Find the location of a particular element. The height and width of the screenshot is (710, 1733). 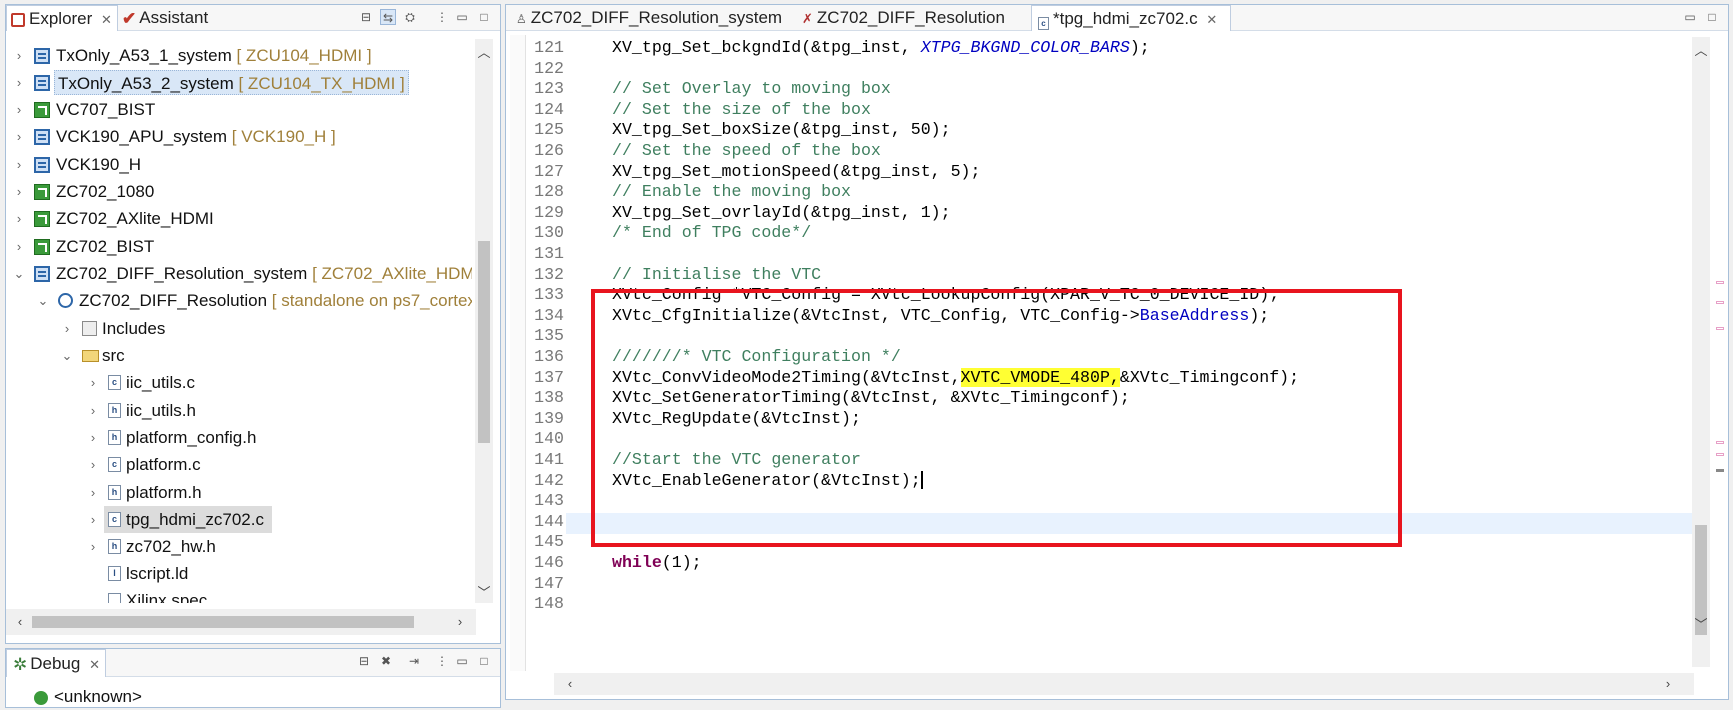

tab-debug: ✲ Debug ✕ is located at coordinates (56, 663).